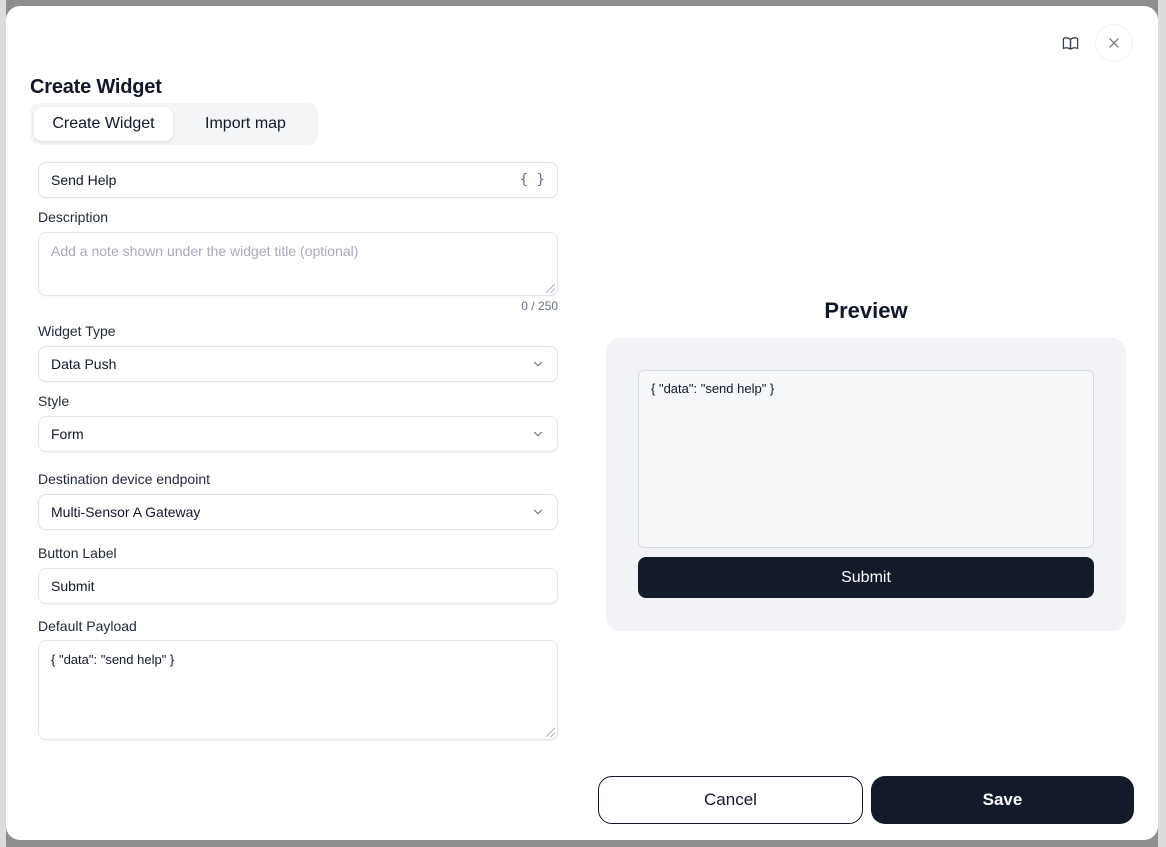 This screenshot has height=847, width=1166. Describe the element at coordinates (713, 388) in the screenshot. I see `preview-payload-value: { "data": "send help" }` at that location.